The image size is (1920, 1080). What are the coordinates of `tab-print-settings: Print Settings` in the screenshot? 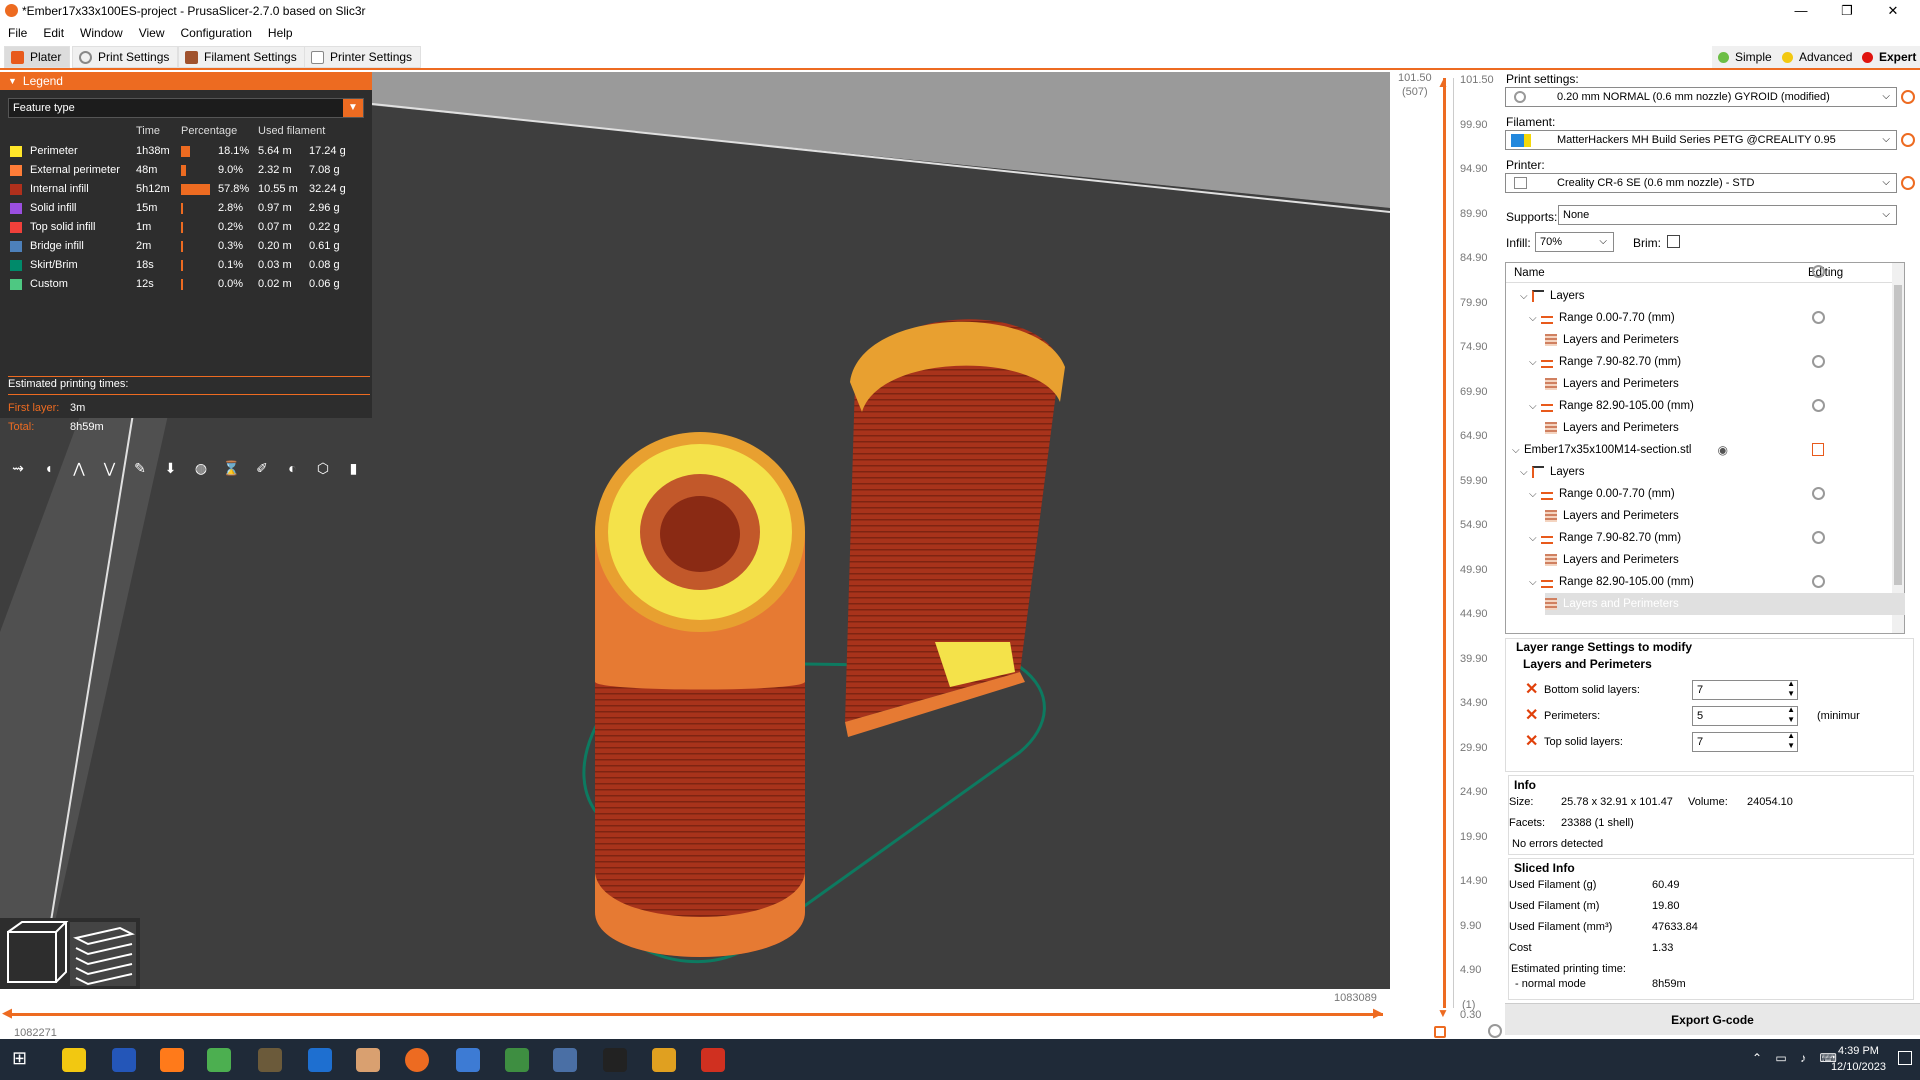 It's located at (125, 57).